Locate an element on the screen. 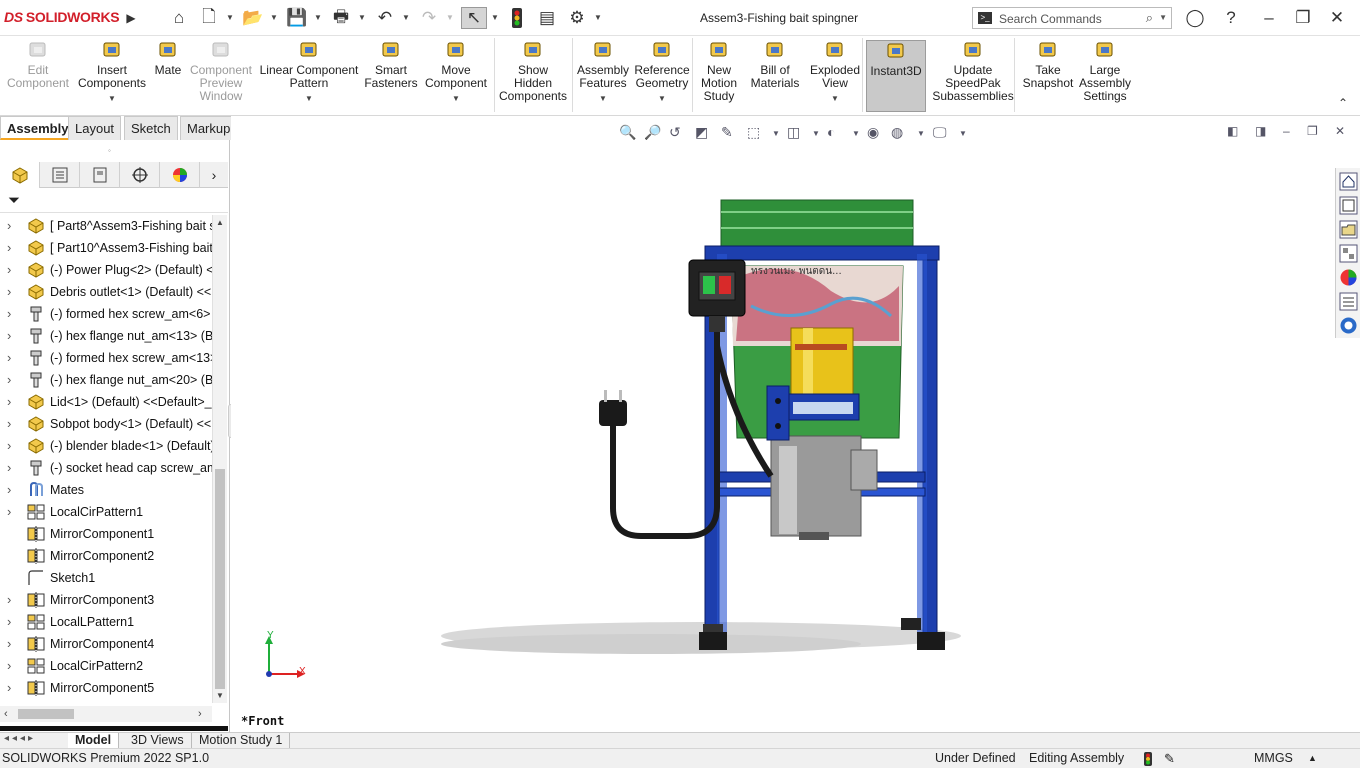 The width and height of the screenshot is (1360, 772). bottom-tab-motion-study-1: Motion Study 1 is located at coordinates (241, 741).